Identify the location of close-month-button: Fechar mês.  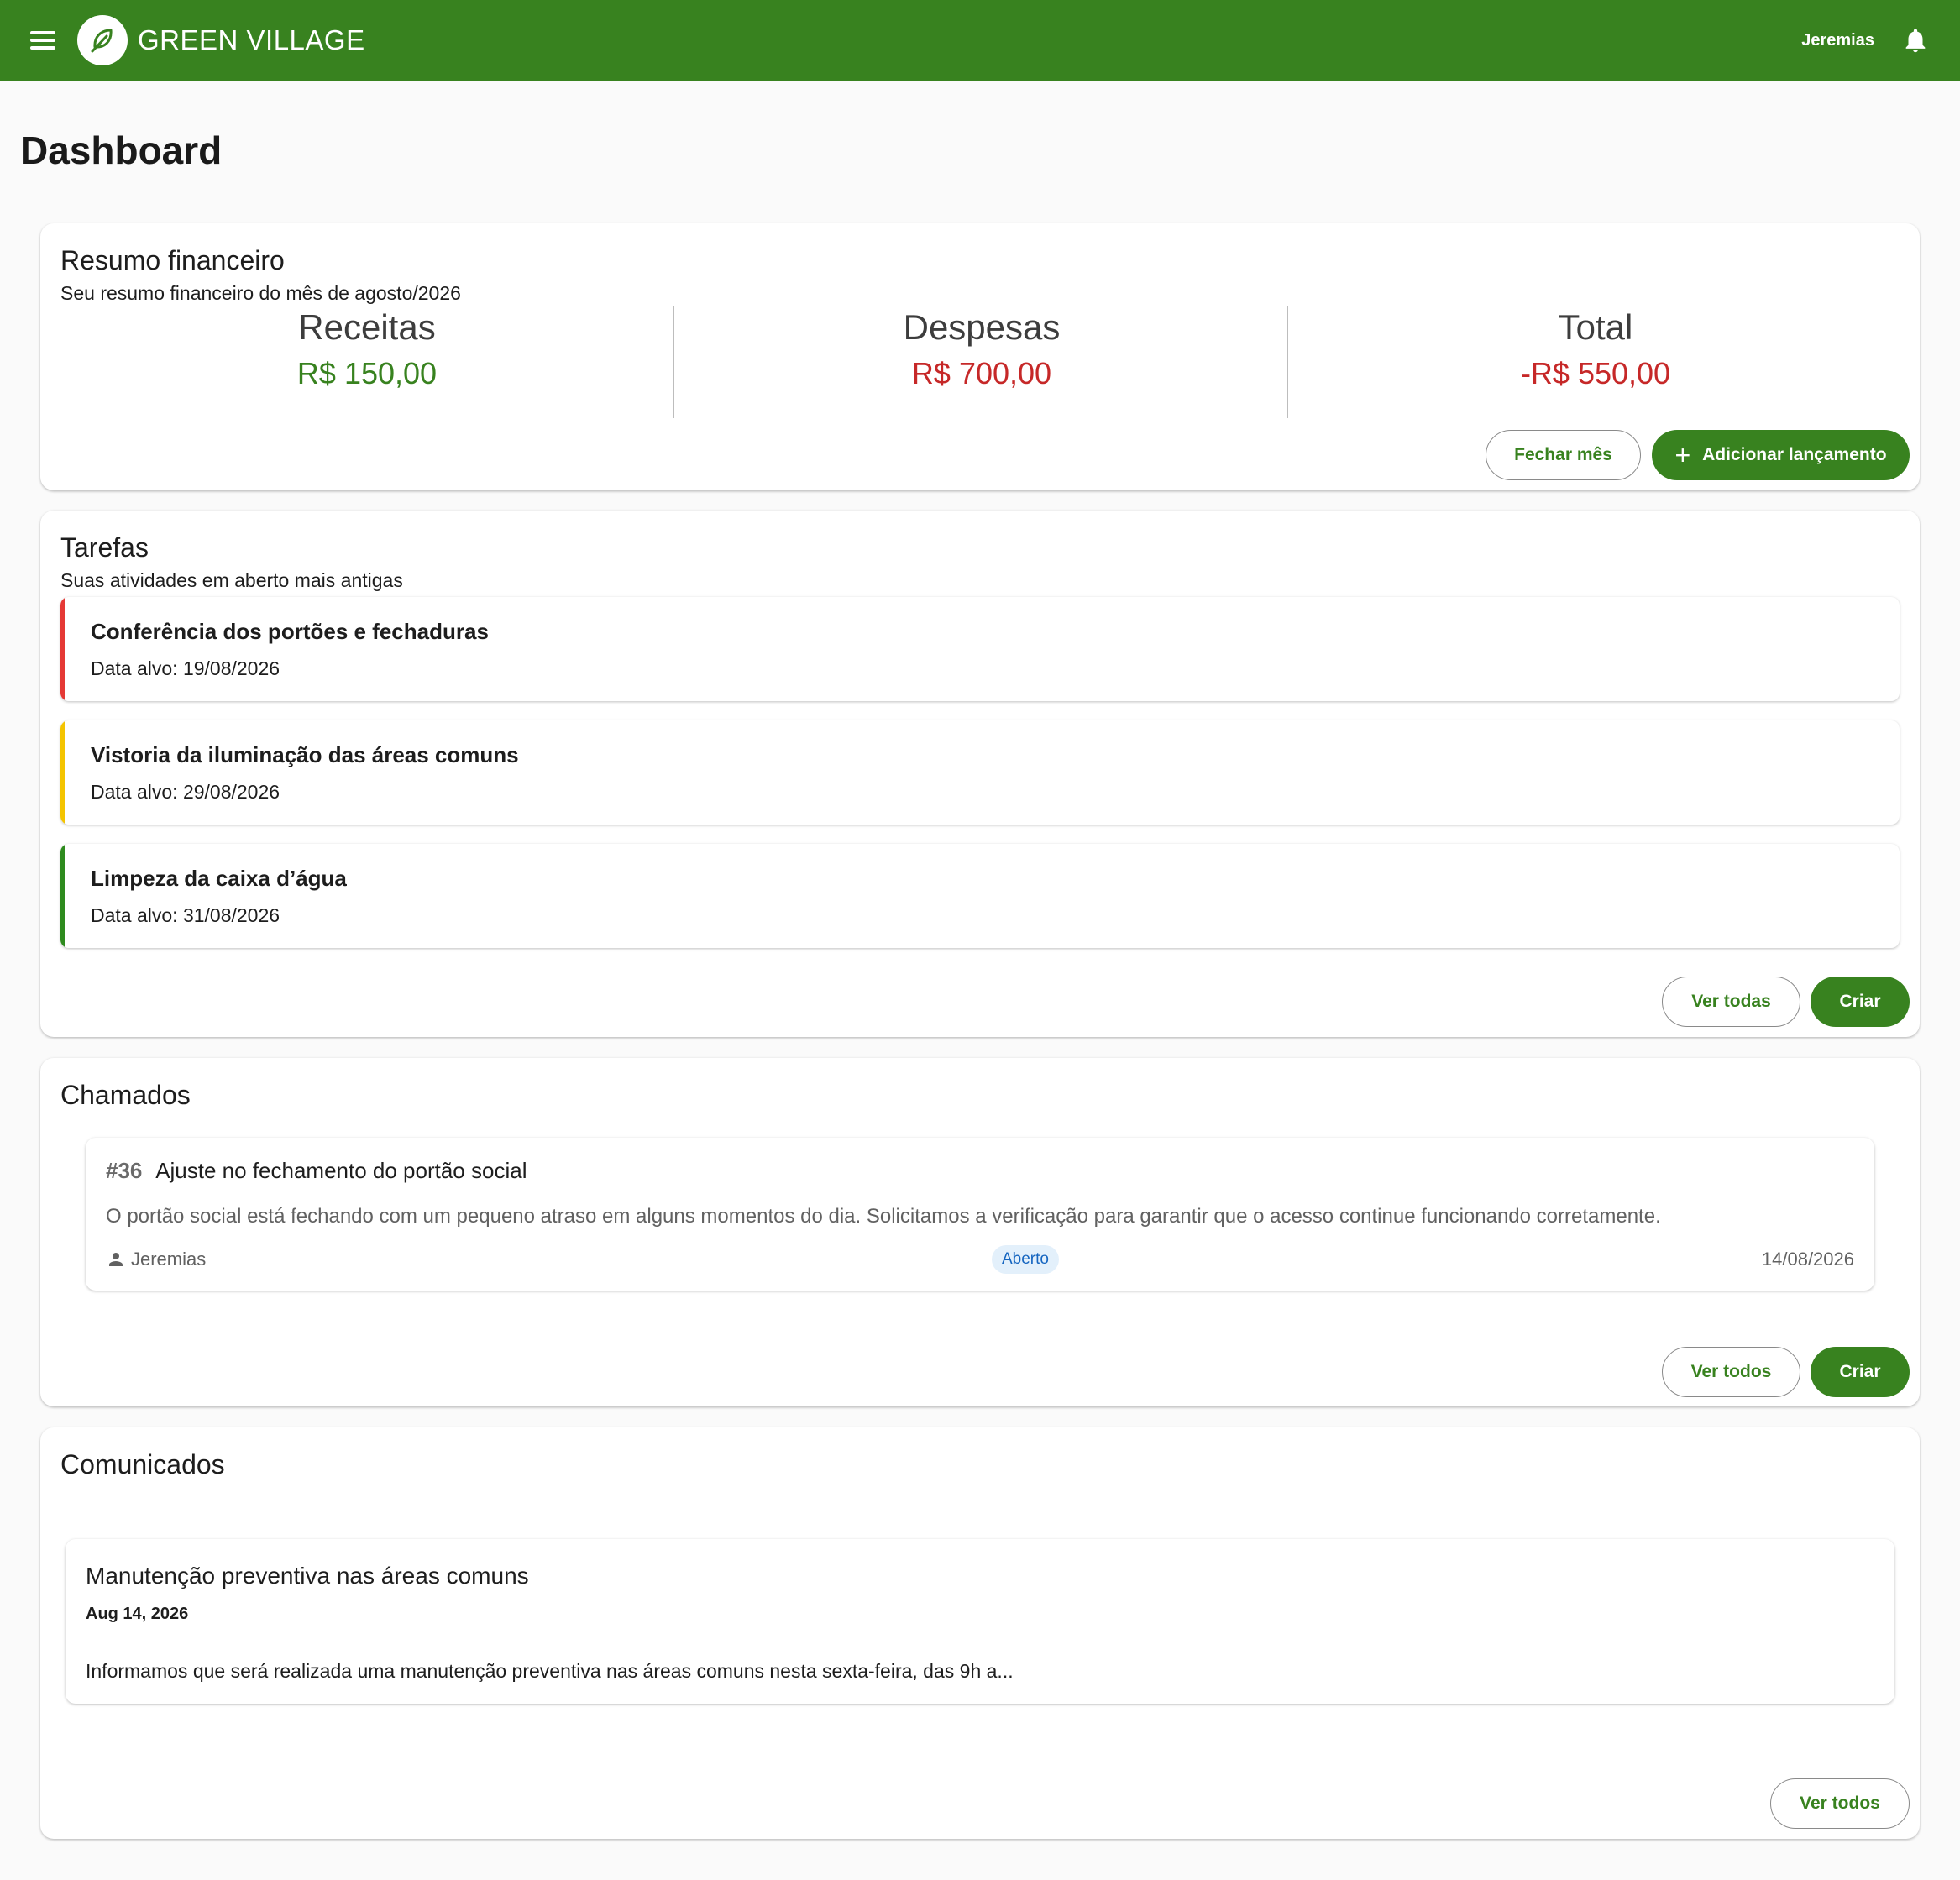
(1563, 455).